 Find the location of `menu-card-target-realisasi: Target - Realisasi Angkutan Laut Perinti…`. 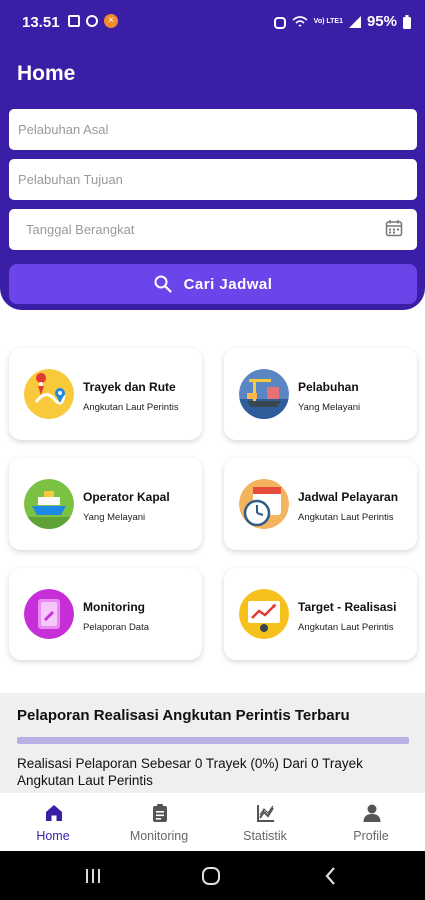

menu-card-target-realisasi: Target - Realisasi Angkutan Laut Perinti… is located at coordinates (320, 614).